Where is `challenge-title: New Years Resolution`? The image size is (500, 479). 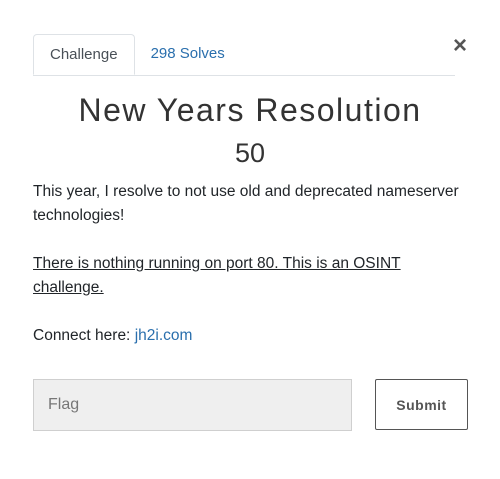 challenge-title: New Years Resolution is located at coordinates (250, 110).